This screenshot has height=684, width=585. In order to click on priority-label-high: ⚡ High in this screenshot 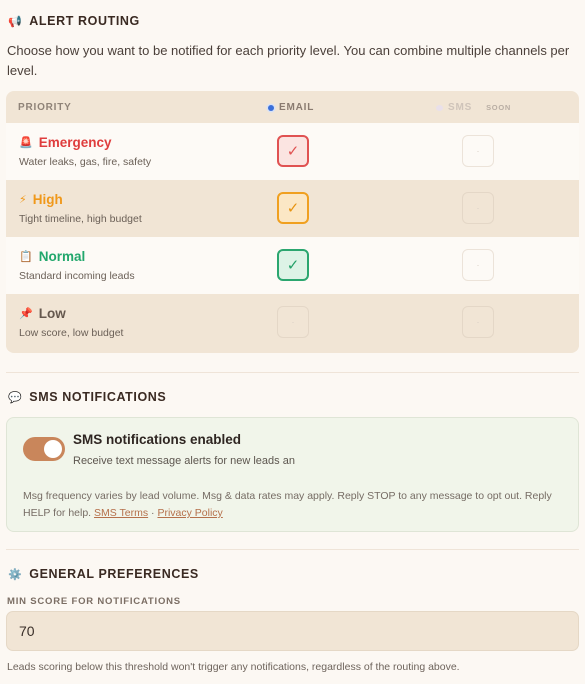, I will do `click(41, 199)`.